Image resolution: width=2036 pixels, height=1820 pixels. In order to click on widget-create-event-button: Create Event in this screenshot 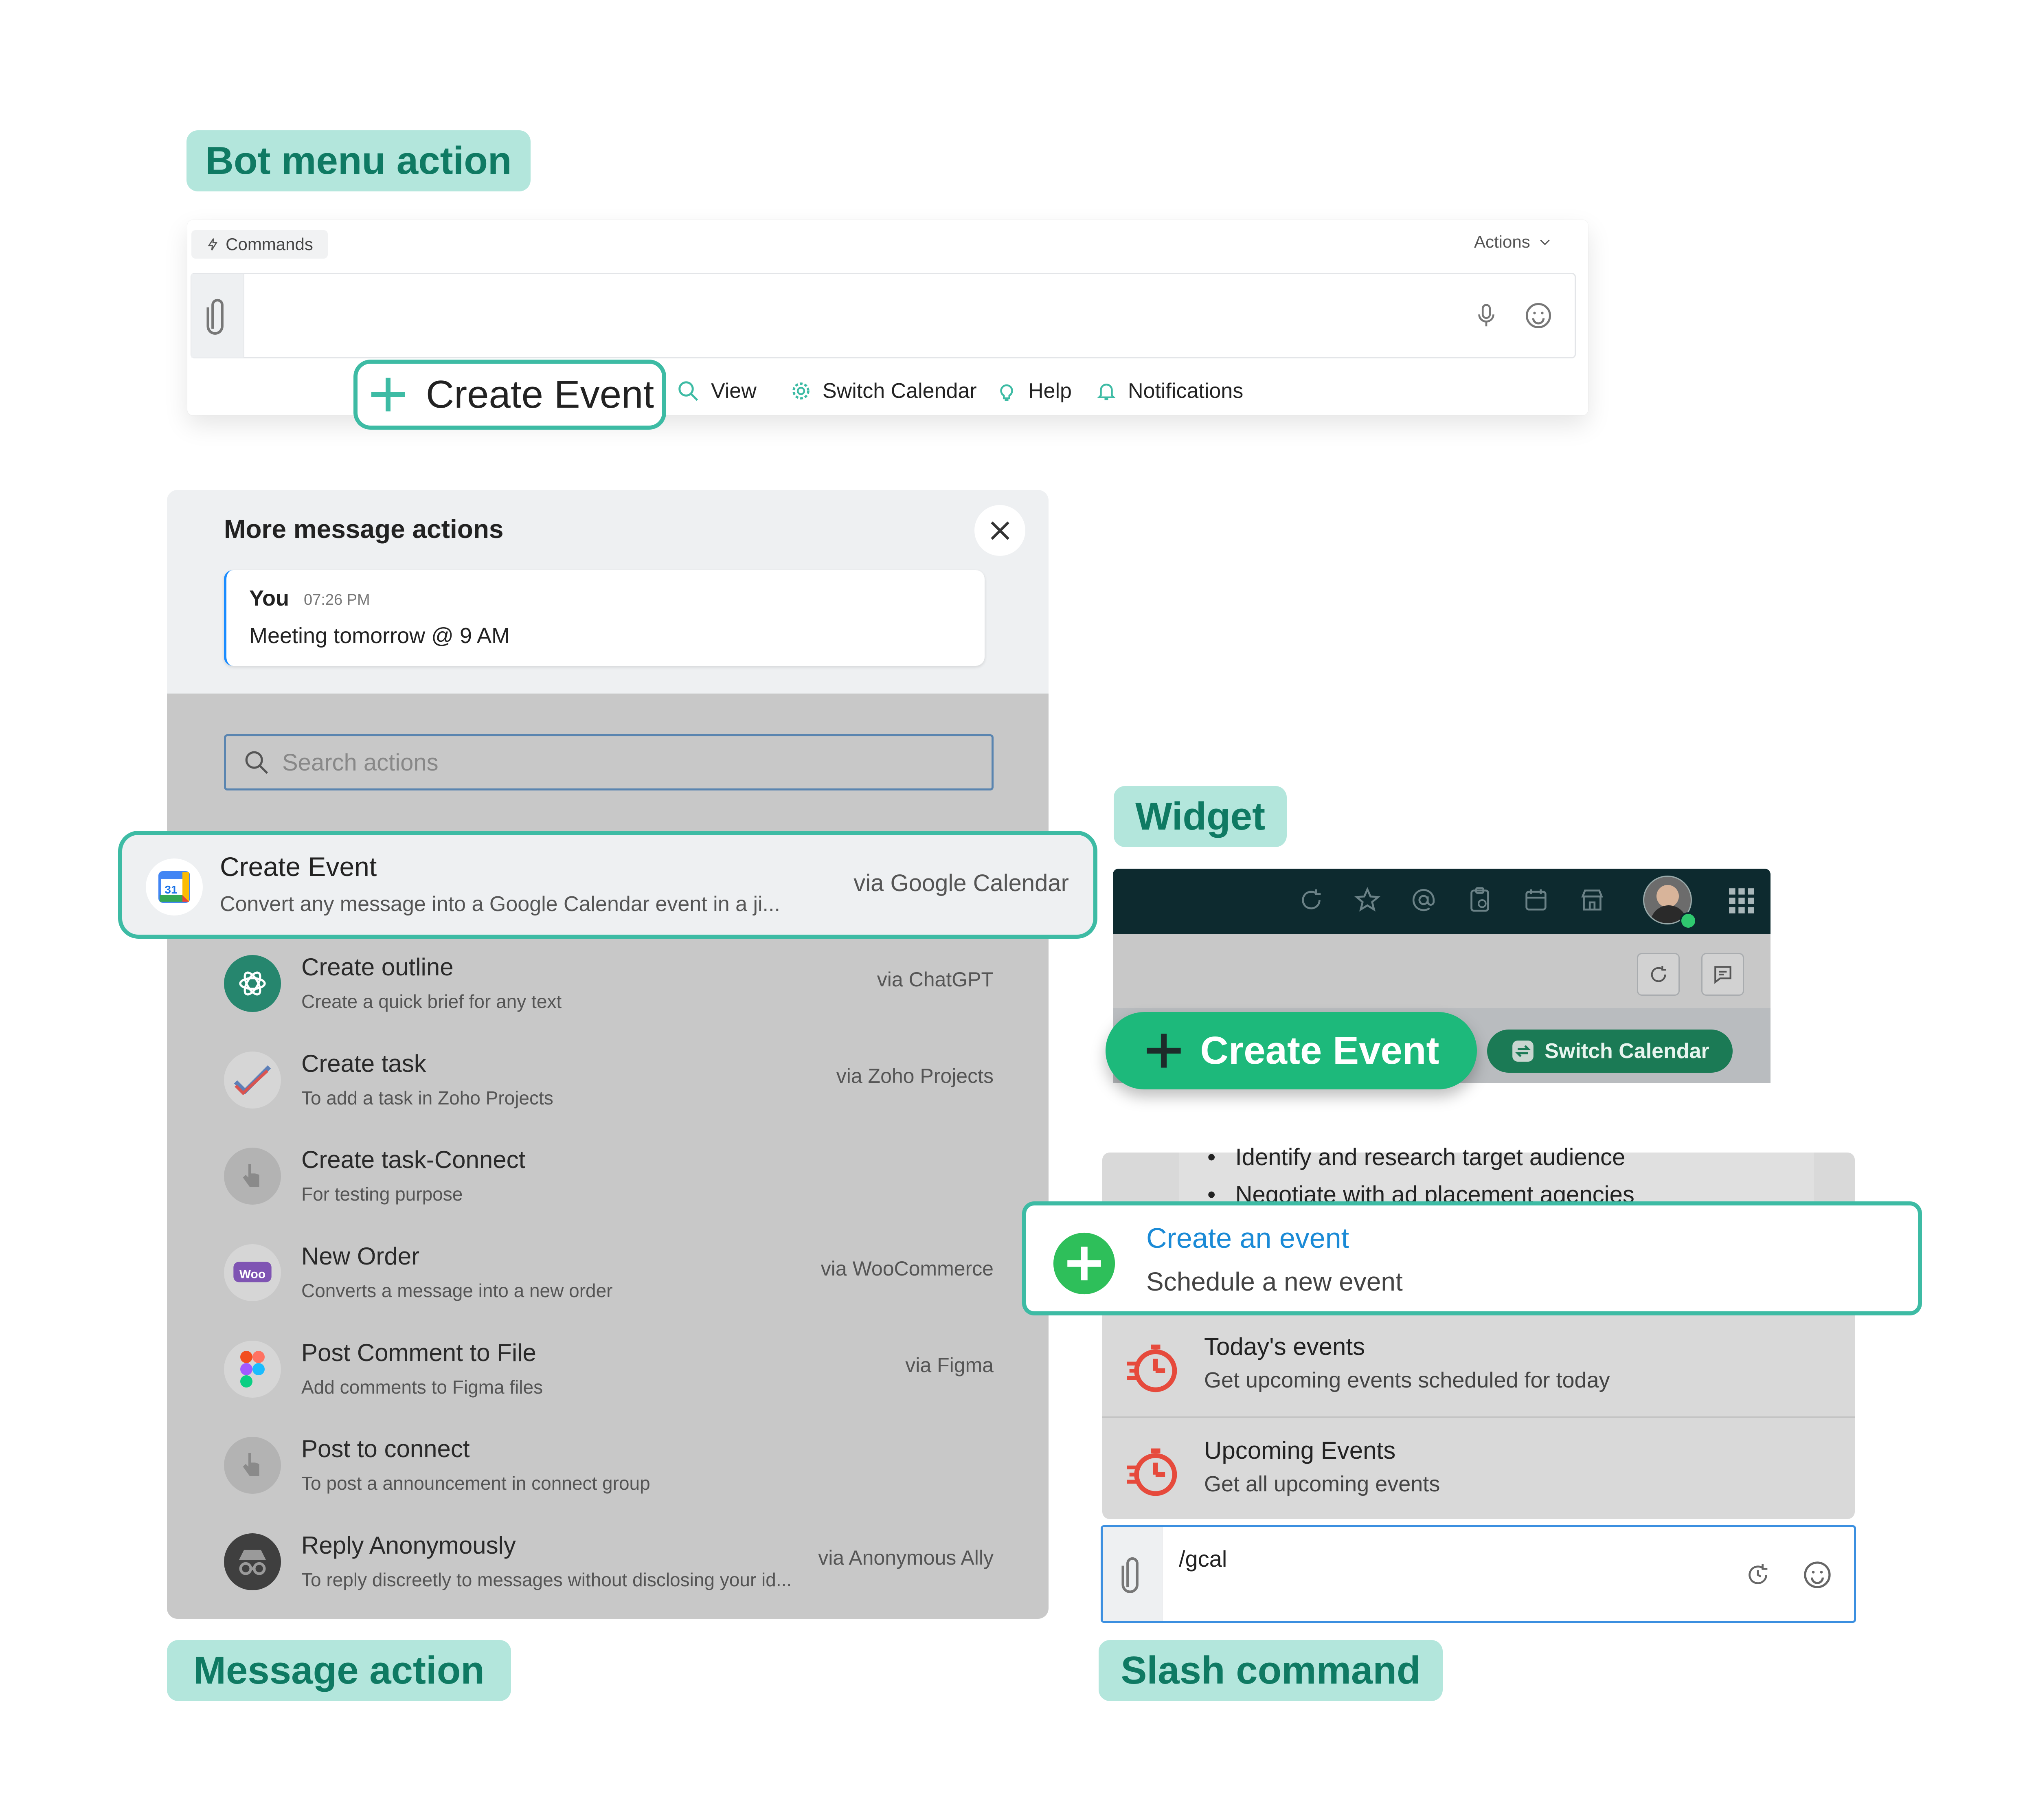, I will do `click(1292, 1050)`.